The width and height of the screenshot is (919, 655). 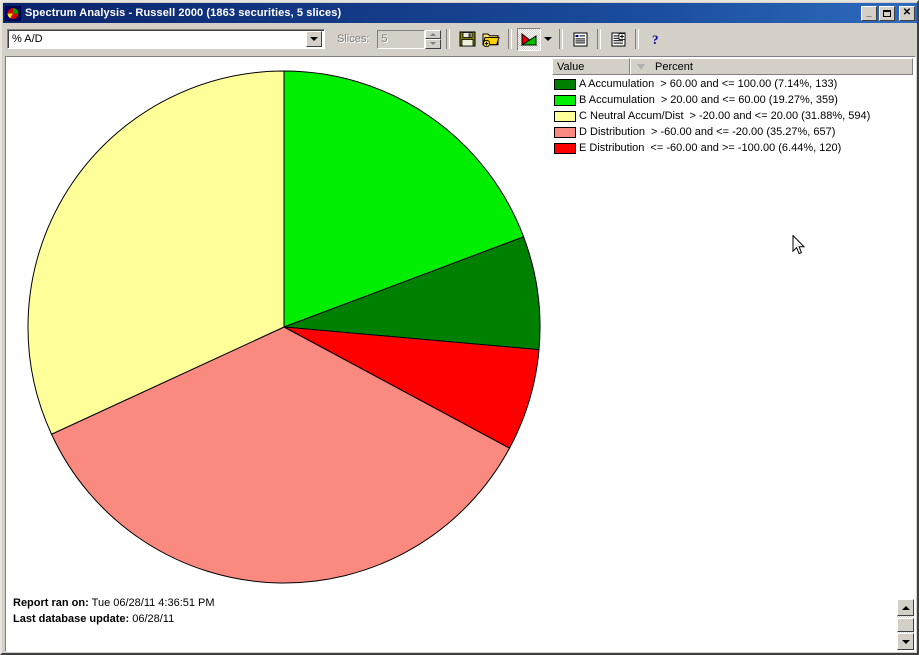 I want to click on legend-column-percent: Percent, so click(x=771, y=66).